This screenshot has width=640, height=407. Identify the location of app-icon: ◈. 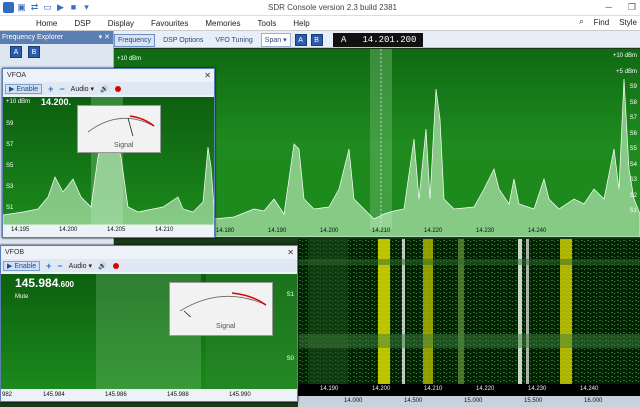
(8, 7).